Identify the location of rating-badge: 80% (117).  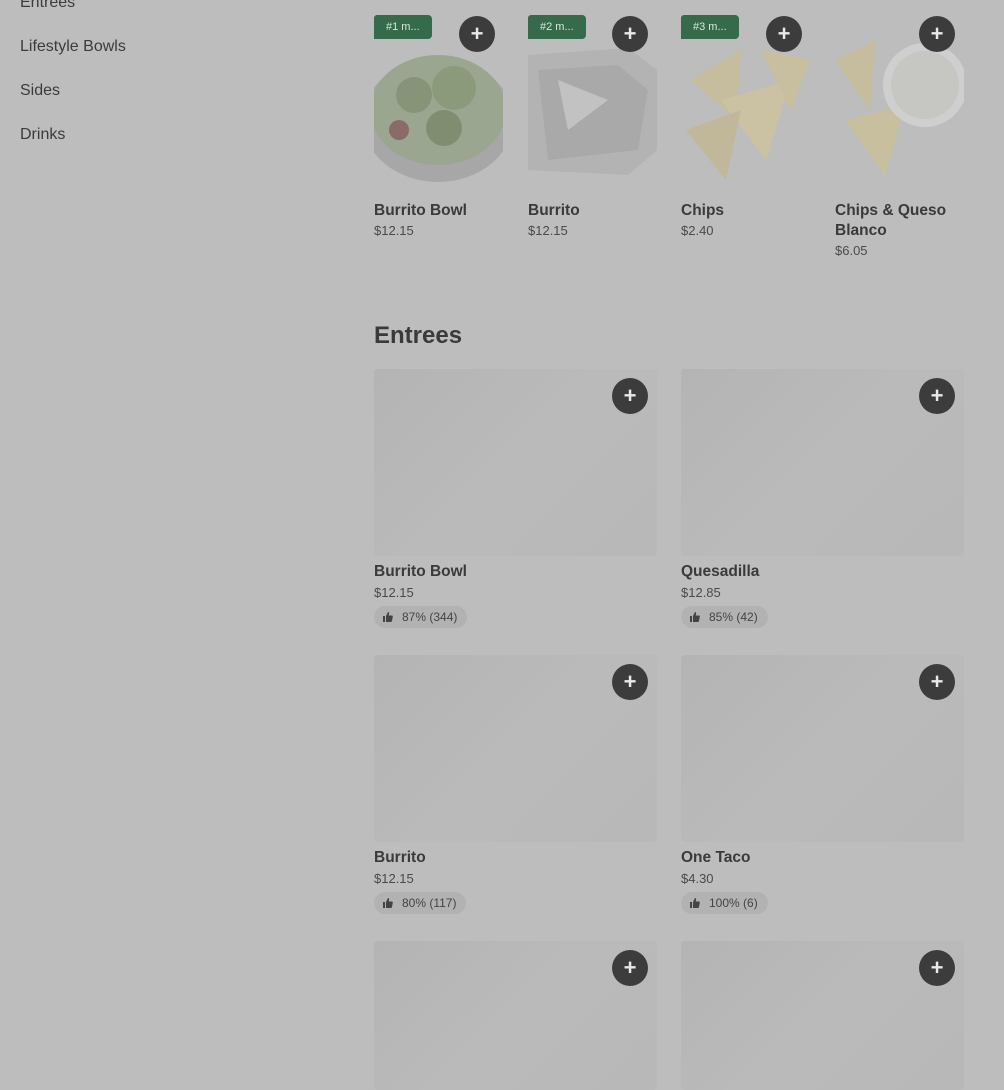
(420, 903).